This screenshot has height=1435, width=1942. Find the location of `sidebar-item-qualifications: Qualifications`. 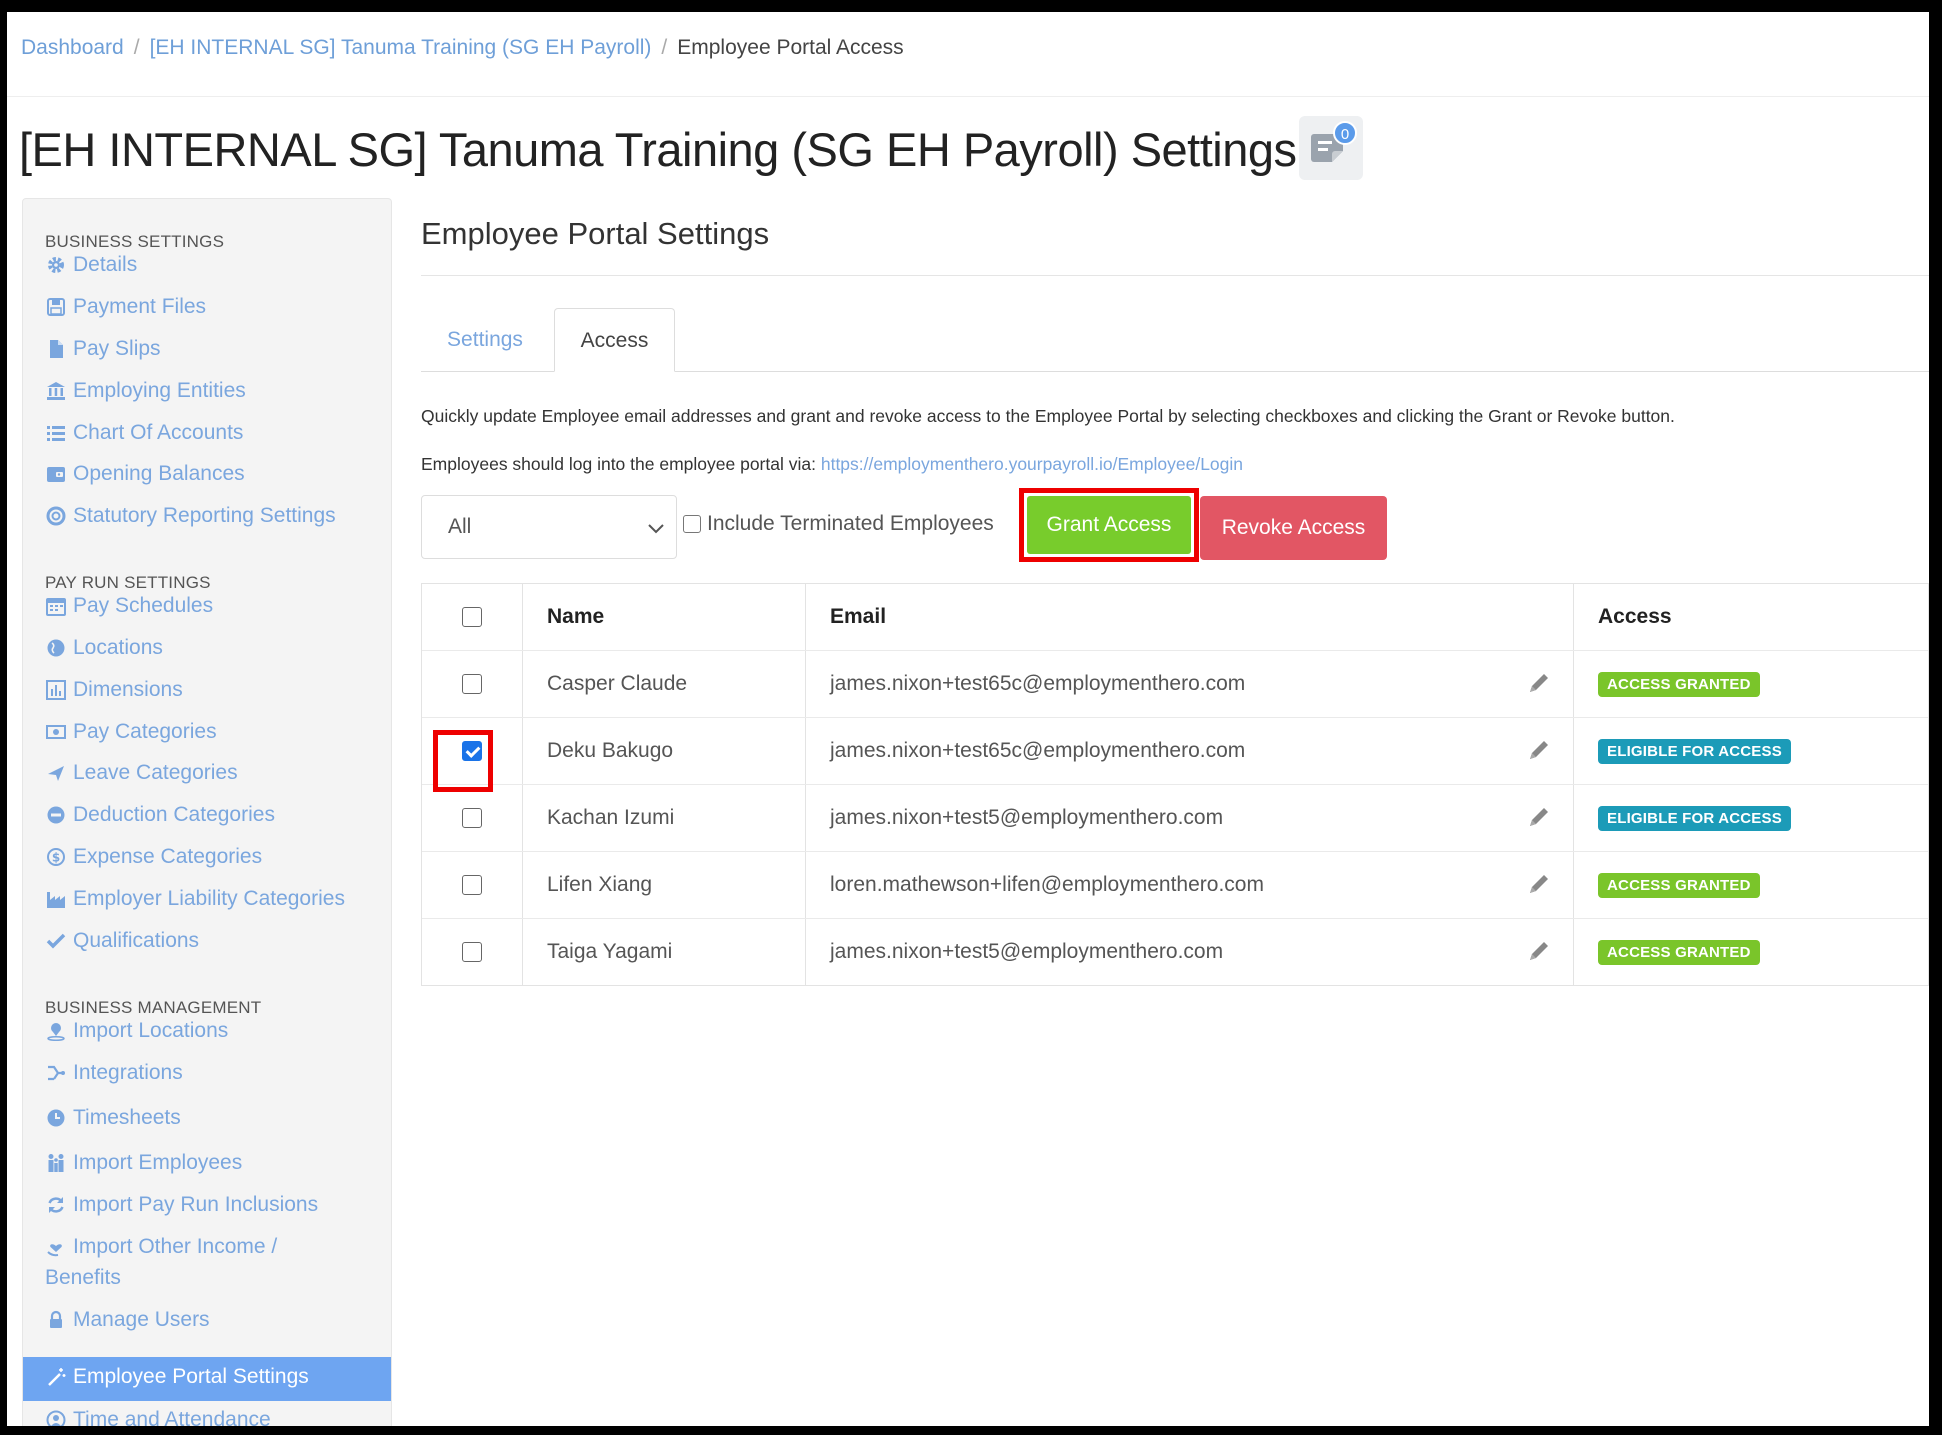

sidebar-item-qualifications: Qualifications is located at coordinates (215, 941).